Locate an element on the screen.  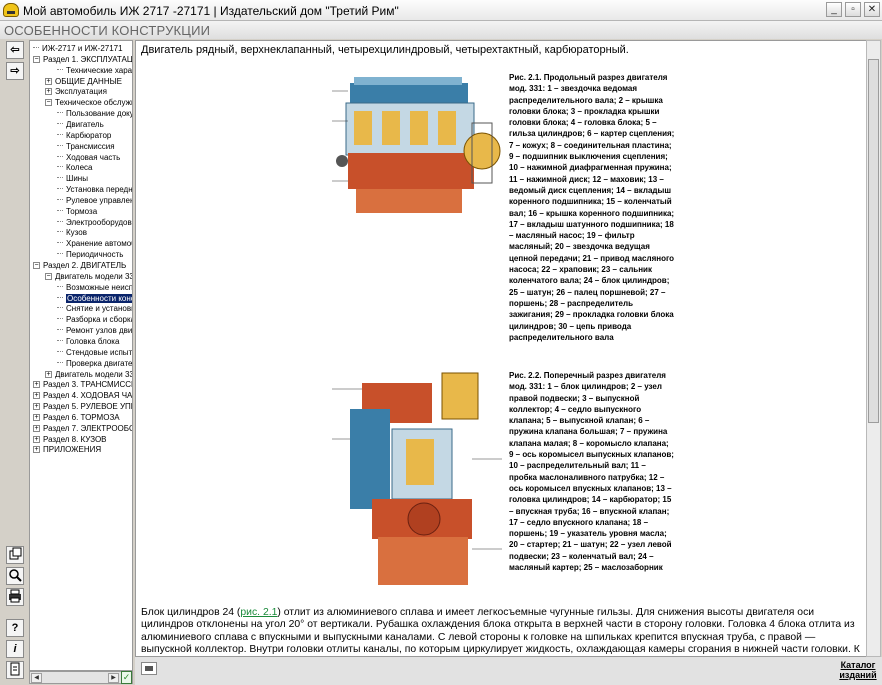
tree-item: ИЖ-2717 и ИЖ-27171 is located at coordinates (82, 48).